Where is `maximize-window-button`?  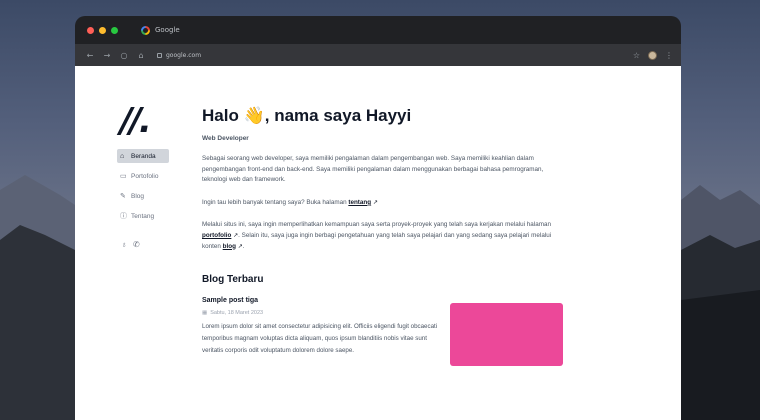
maximize-window-button is located at coordinates (114, 30).